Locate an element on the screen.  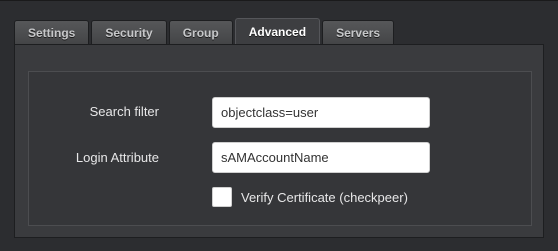
login-attribute-label: Login Attribute is located at coordinates (117, 157).